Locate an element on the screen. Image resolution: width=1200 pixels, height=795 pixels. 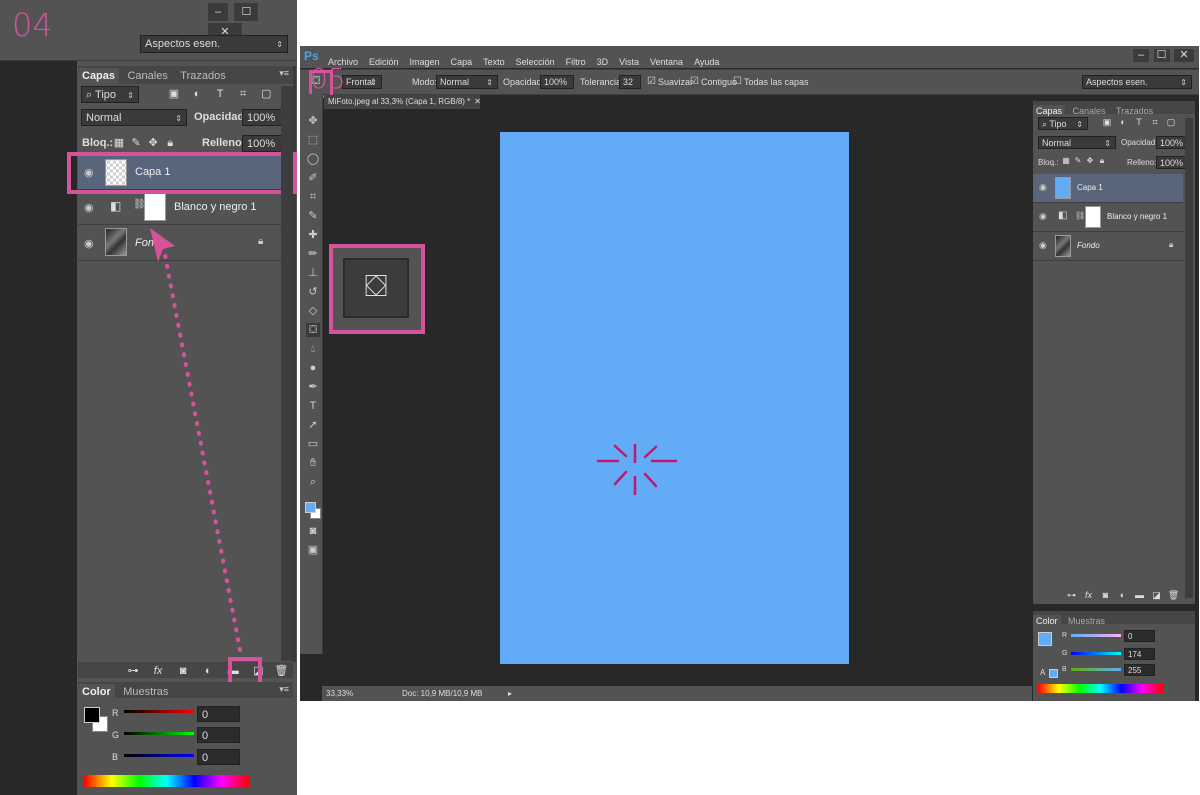
foreground-color-swatch is located at coordinates (310, 507).